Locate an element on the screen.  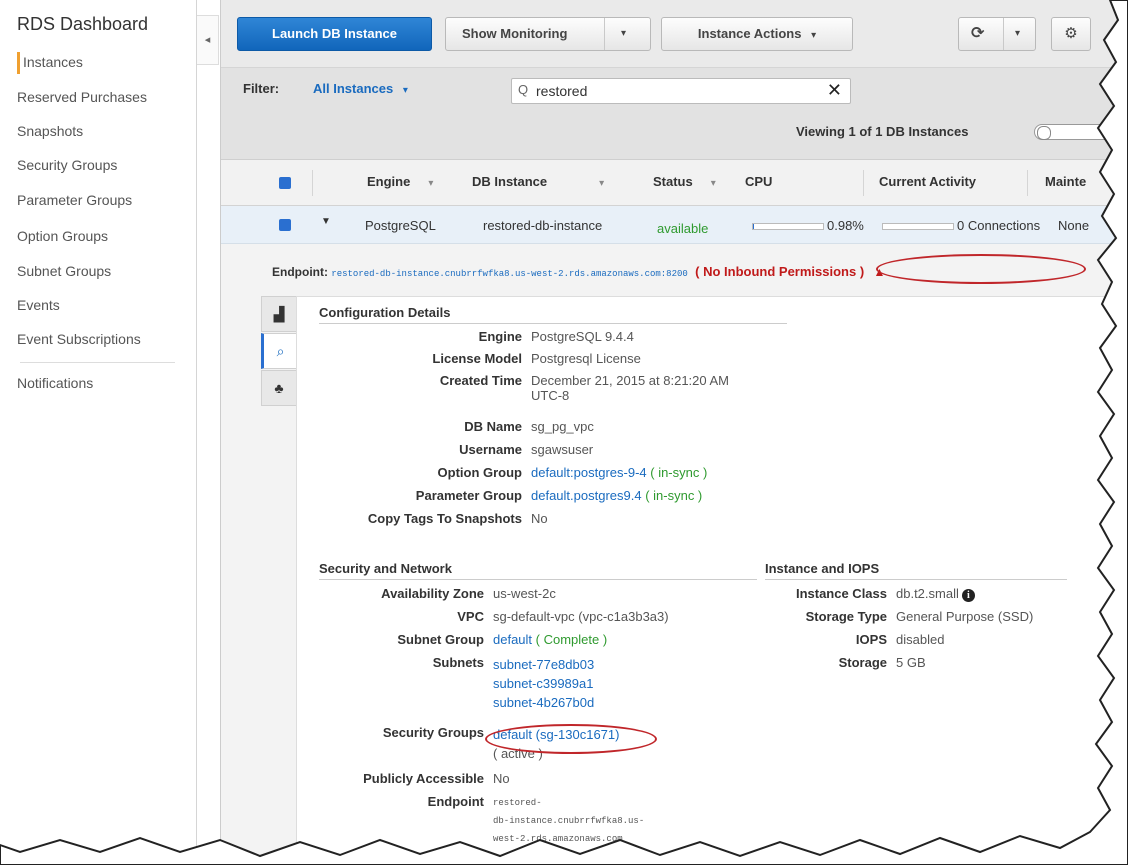
details-tab-search-icon: ⌕ is located at coordinates (279, 351).